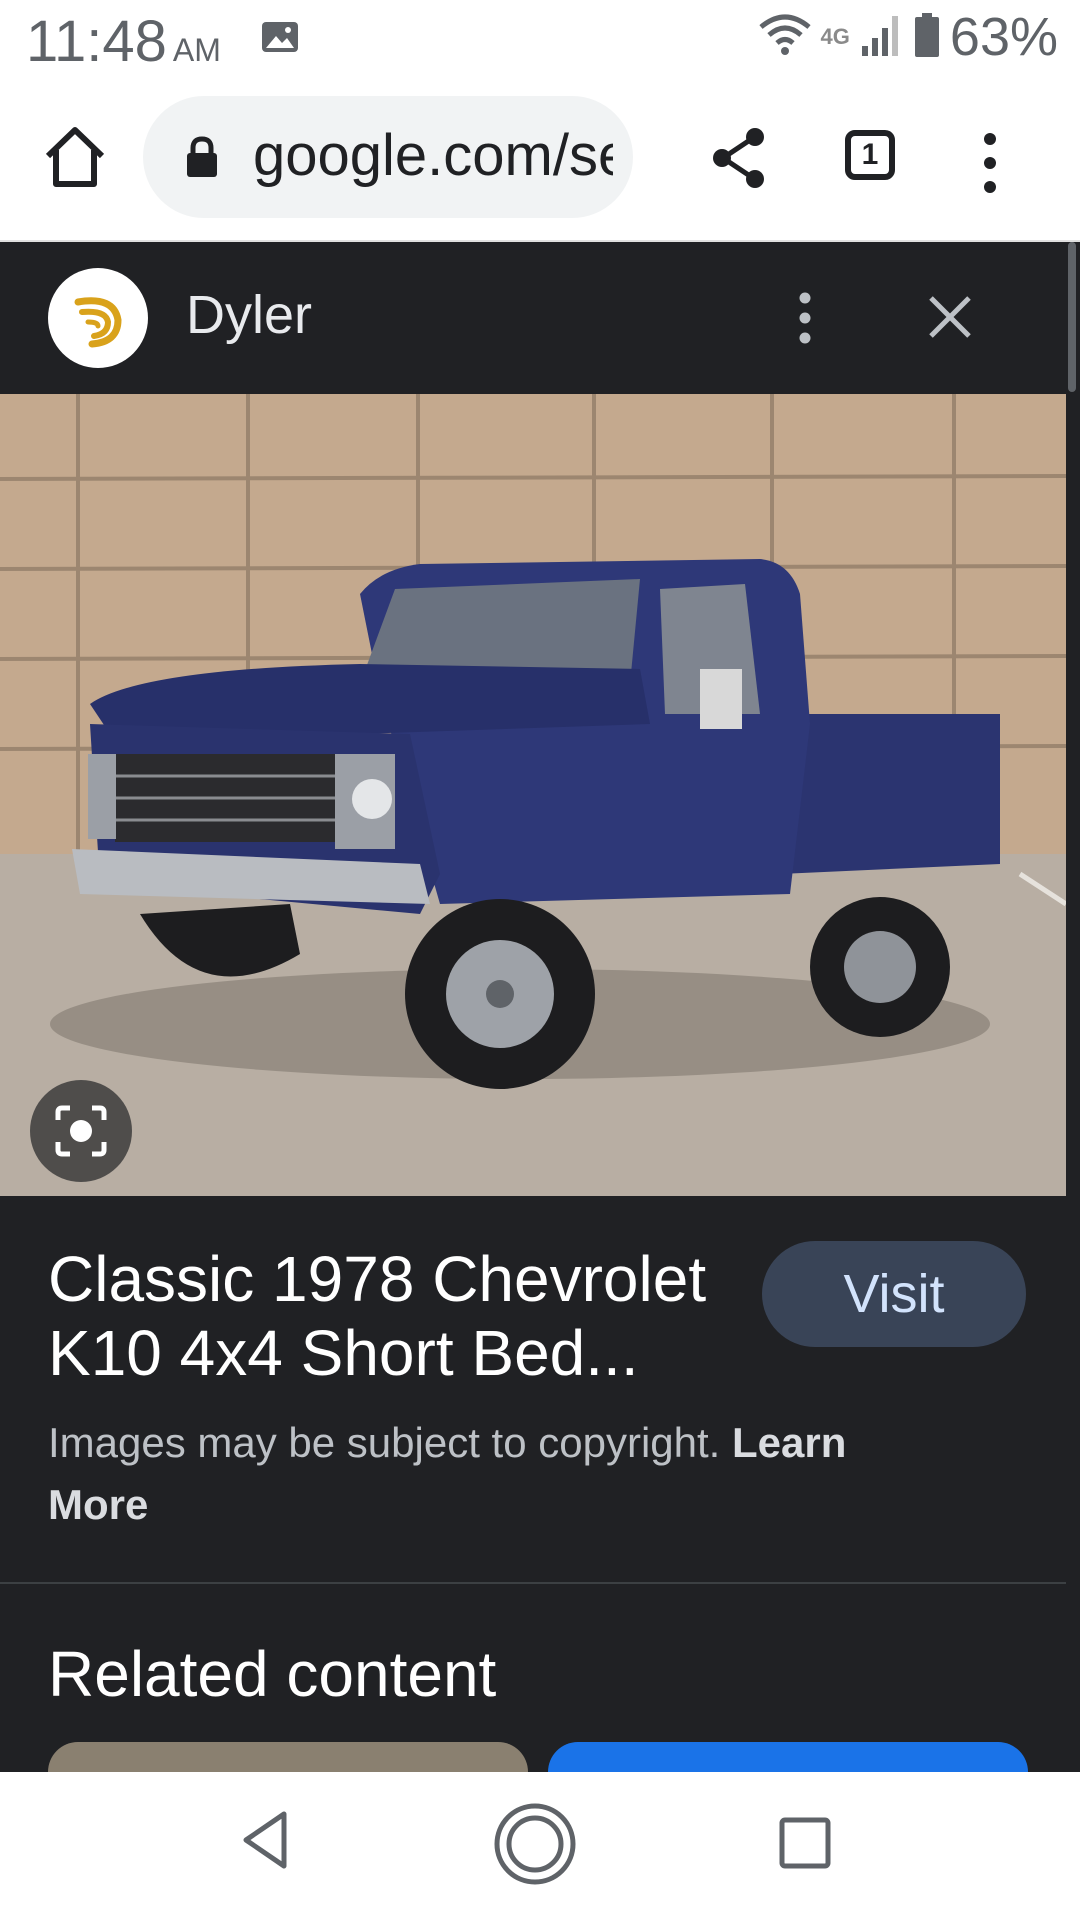 The height and width of the screenshot is (1920, 1080). Describe the element at coordinates (882, 37) in the screenshot. I see `signal-icon` at that location.